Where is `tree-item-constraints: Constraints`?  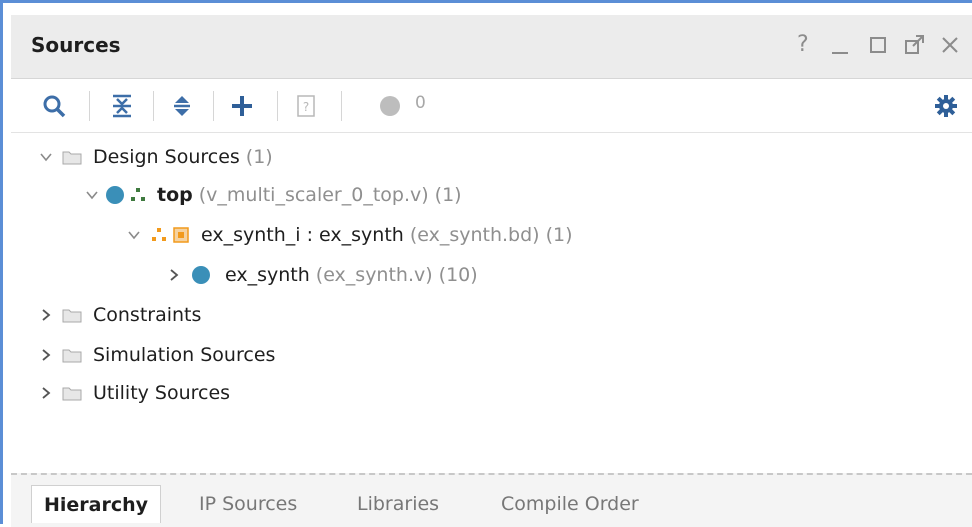 tree-item-constraints: Constraints is located at coordinates (118, 315).